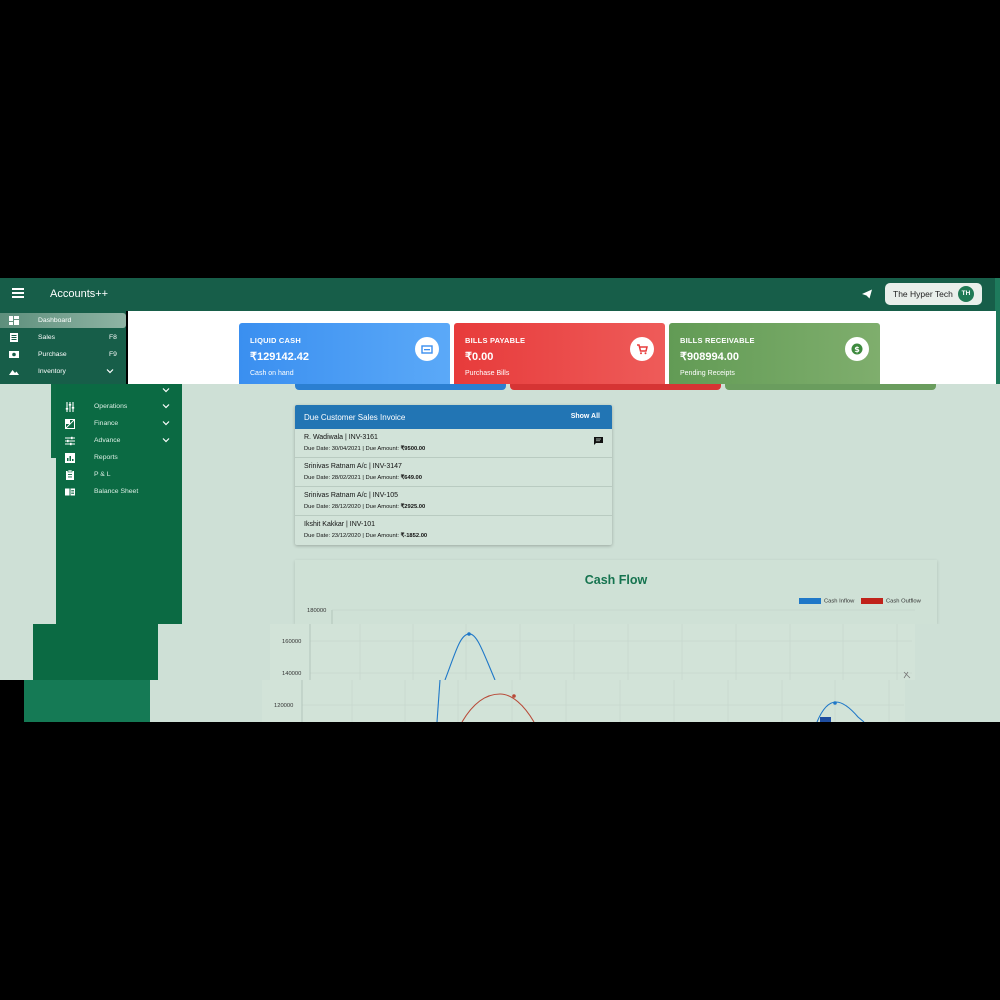  I want to click on card-value: ₹129142.42, so click(279, 357).